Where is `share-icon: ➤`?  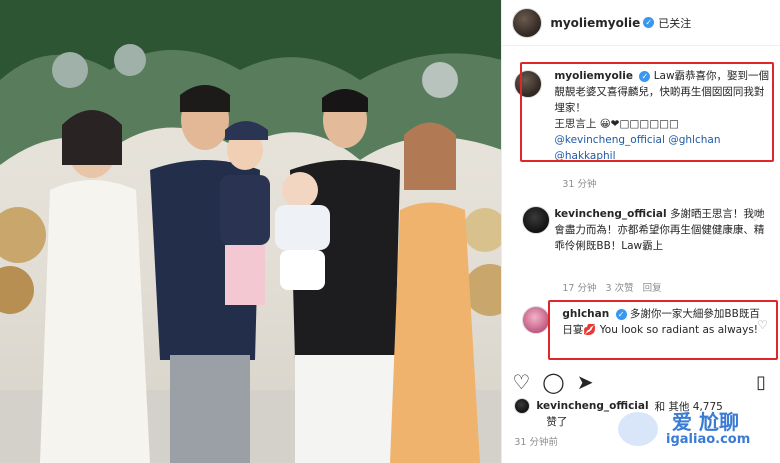
share-icon: ➤ is located at coordinates (585, 382).